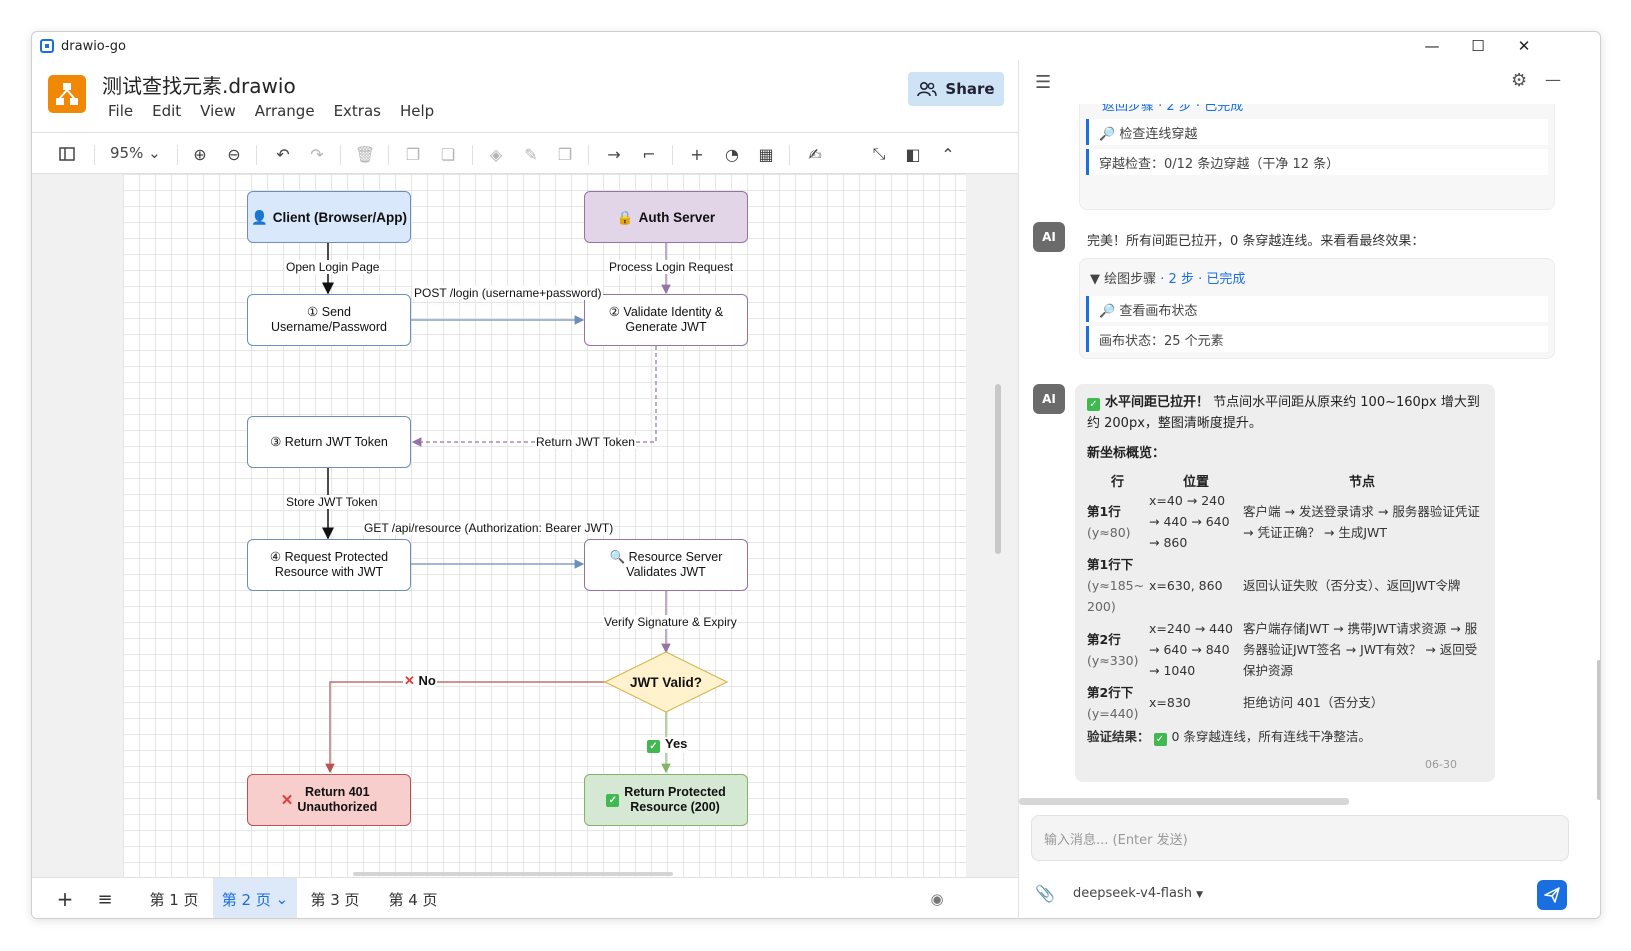 This screenshot has width=1631, height=951. I want to click on collapse-icon: ⌃, so click(948, 154).